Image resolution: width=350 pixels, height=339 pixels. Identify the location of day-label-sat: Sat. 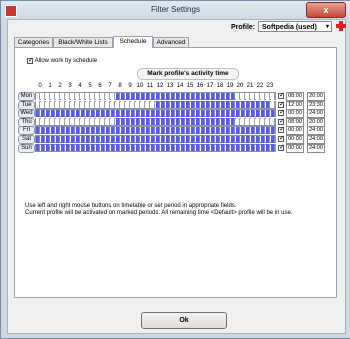
(26, 139).